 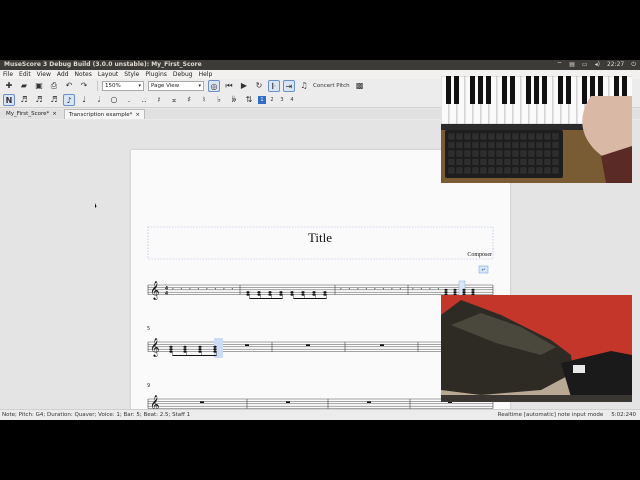 What do you see at coordinates (183, 74) in the screenshot?
I see `menu-debug: Debug` at bounding box center [183, 74].